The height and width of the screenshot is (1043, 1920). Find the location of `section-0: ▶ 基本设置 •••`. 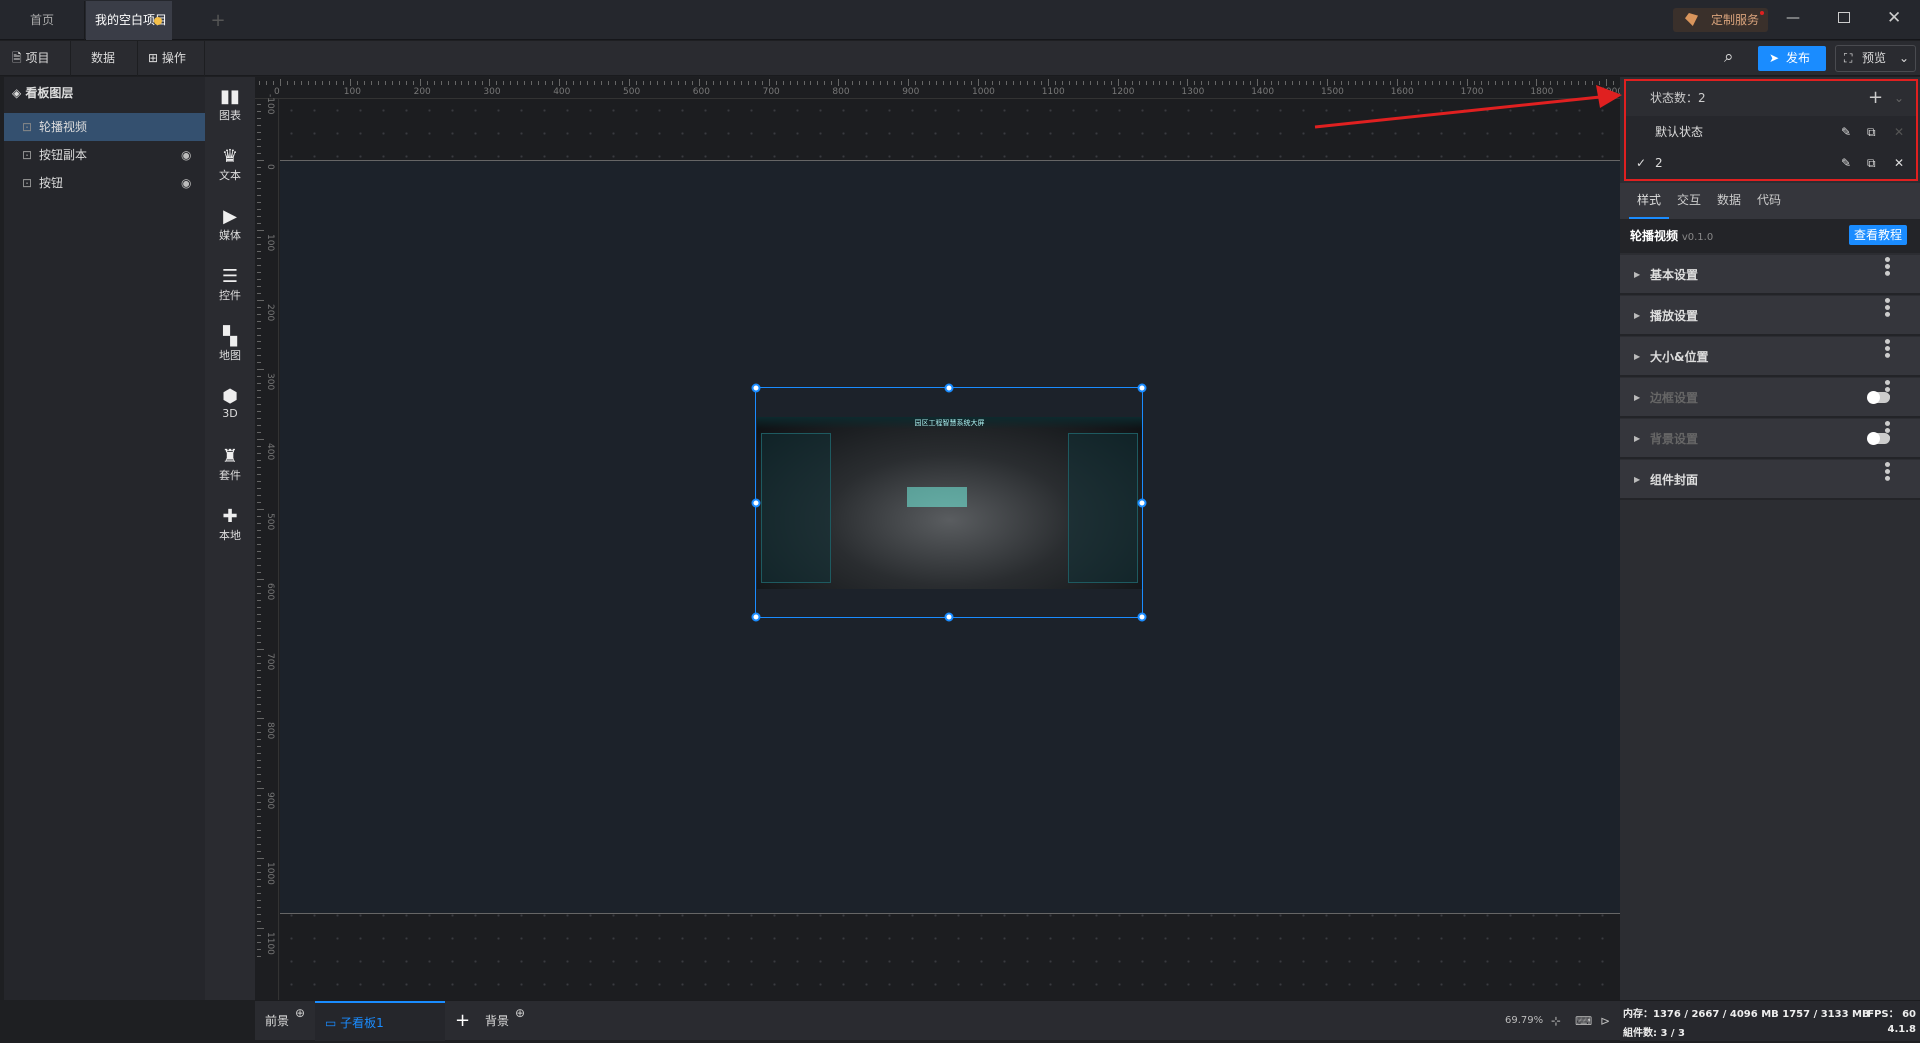

section-0: ▶ 基本设置 ••• is located at coordinates (1770, 275).